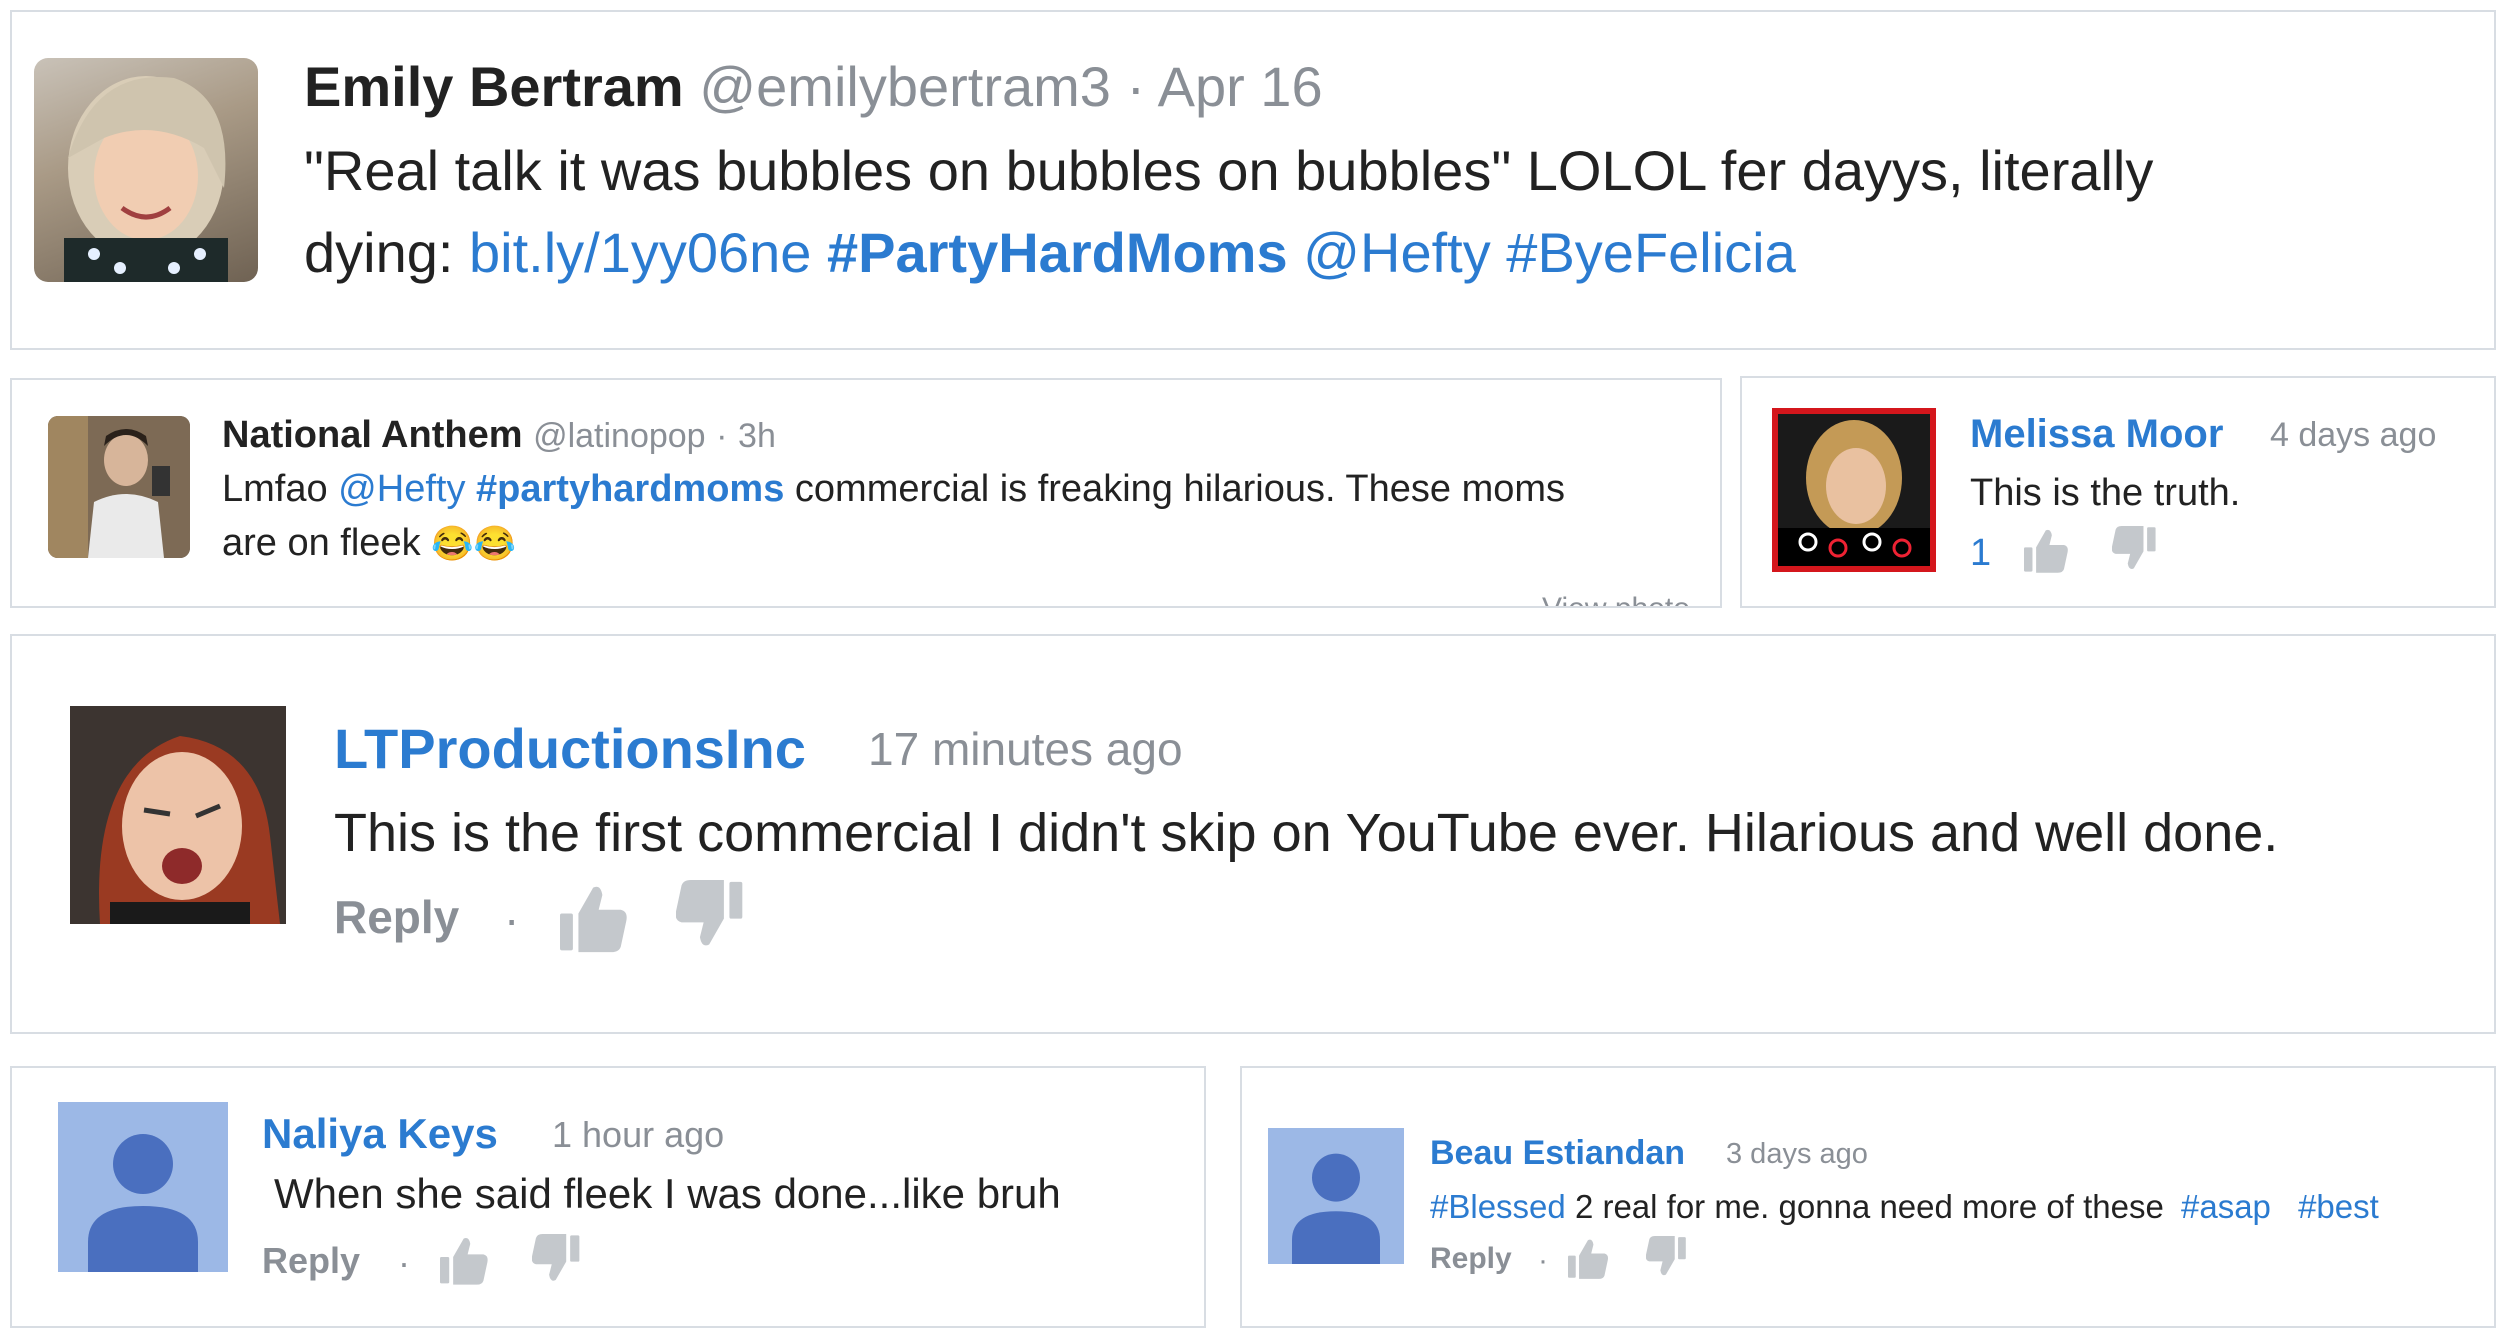 Image resolution: width=2500 pixels, height=1331 pixels. Describe the element at coordinates (638, 1135) in the screenshot. I see `comment-time: 1 hour ago` at that location.